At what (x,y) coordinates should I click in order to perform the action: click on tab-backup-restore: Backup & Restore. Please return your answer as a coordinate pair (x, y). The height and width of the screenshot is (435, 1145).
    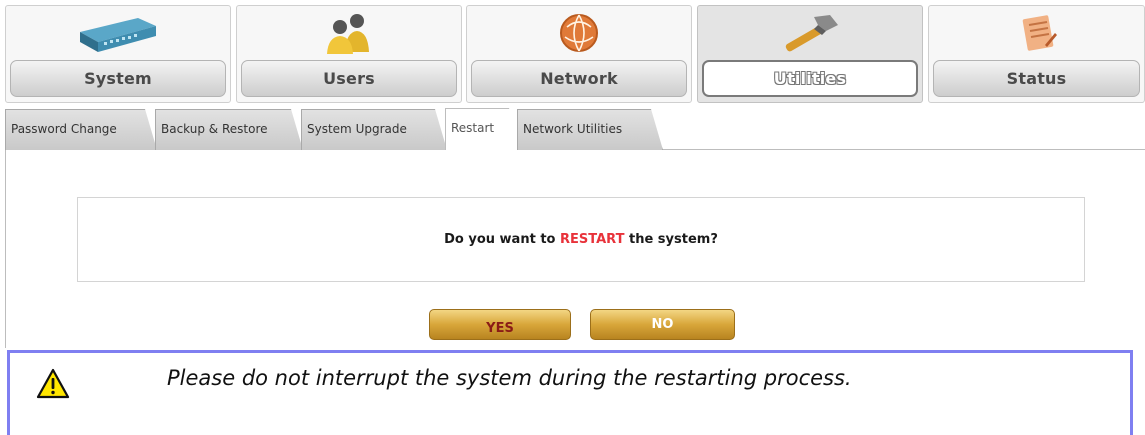
    Looking at the image, I should click on (229, 129).